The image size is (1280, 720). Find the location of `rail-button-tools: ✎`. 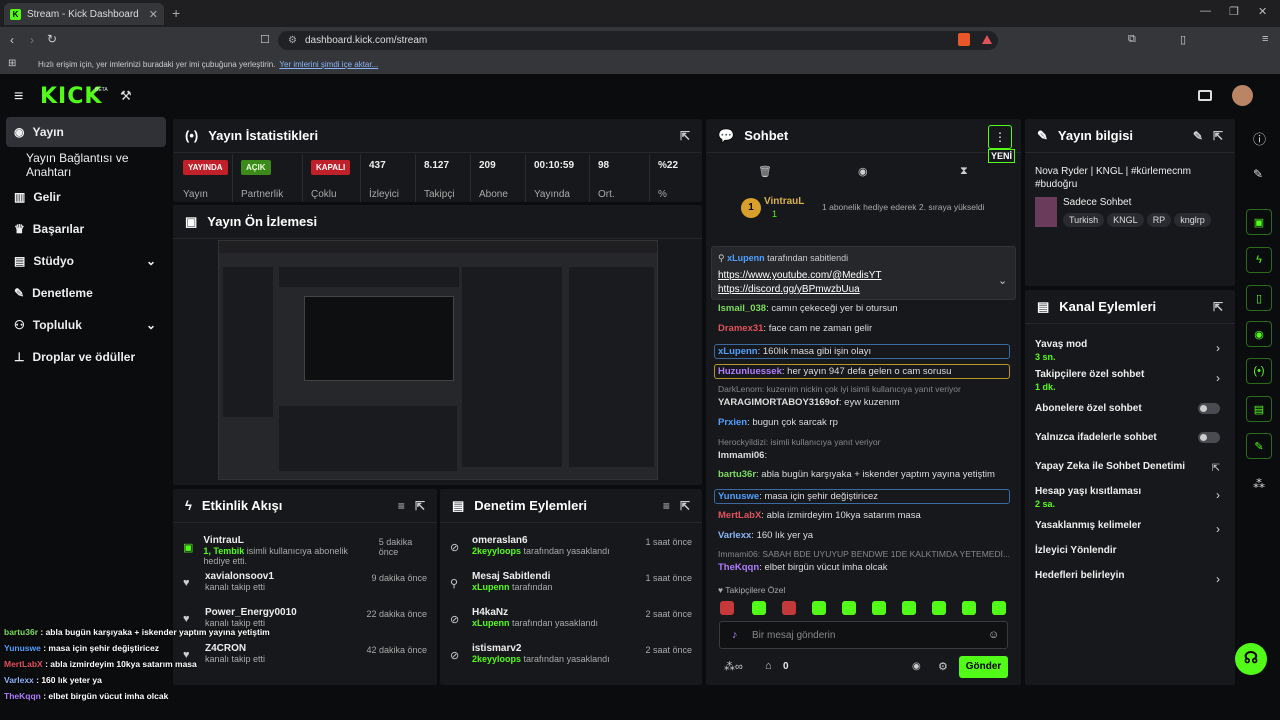

rail-button-tools: ✎ is located at coordinates (1259, 446).